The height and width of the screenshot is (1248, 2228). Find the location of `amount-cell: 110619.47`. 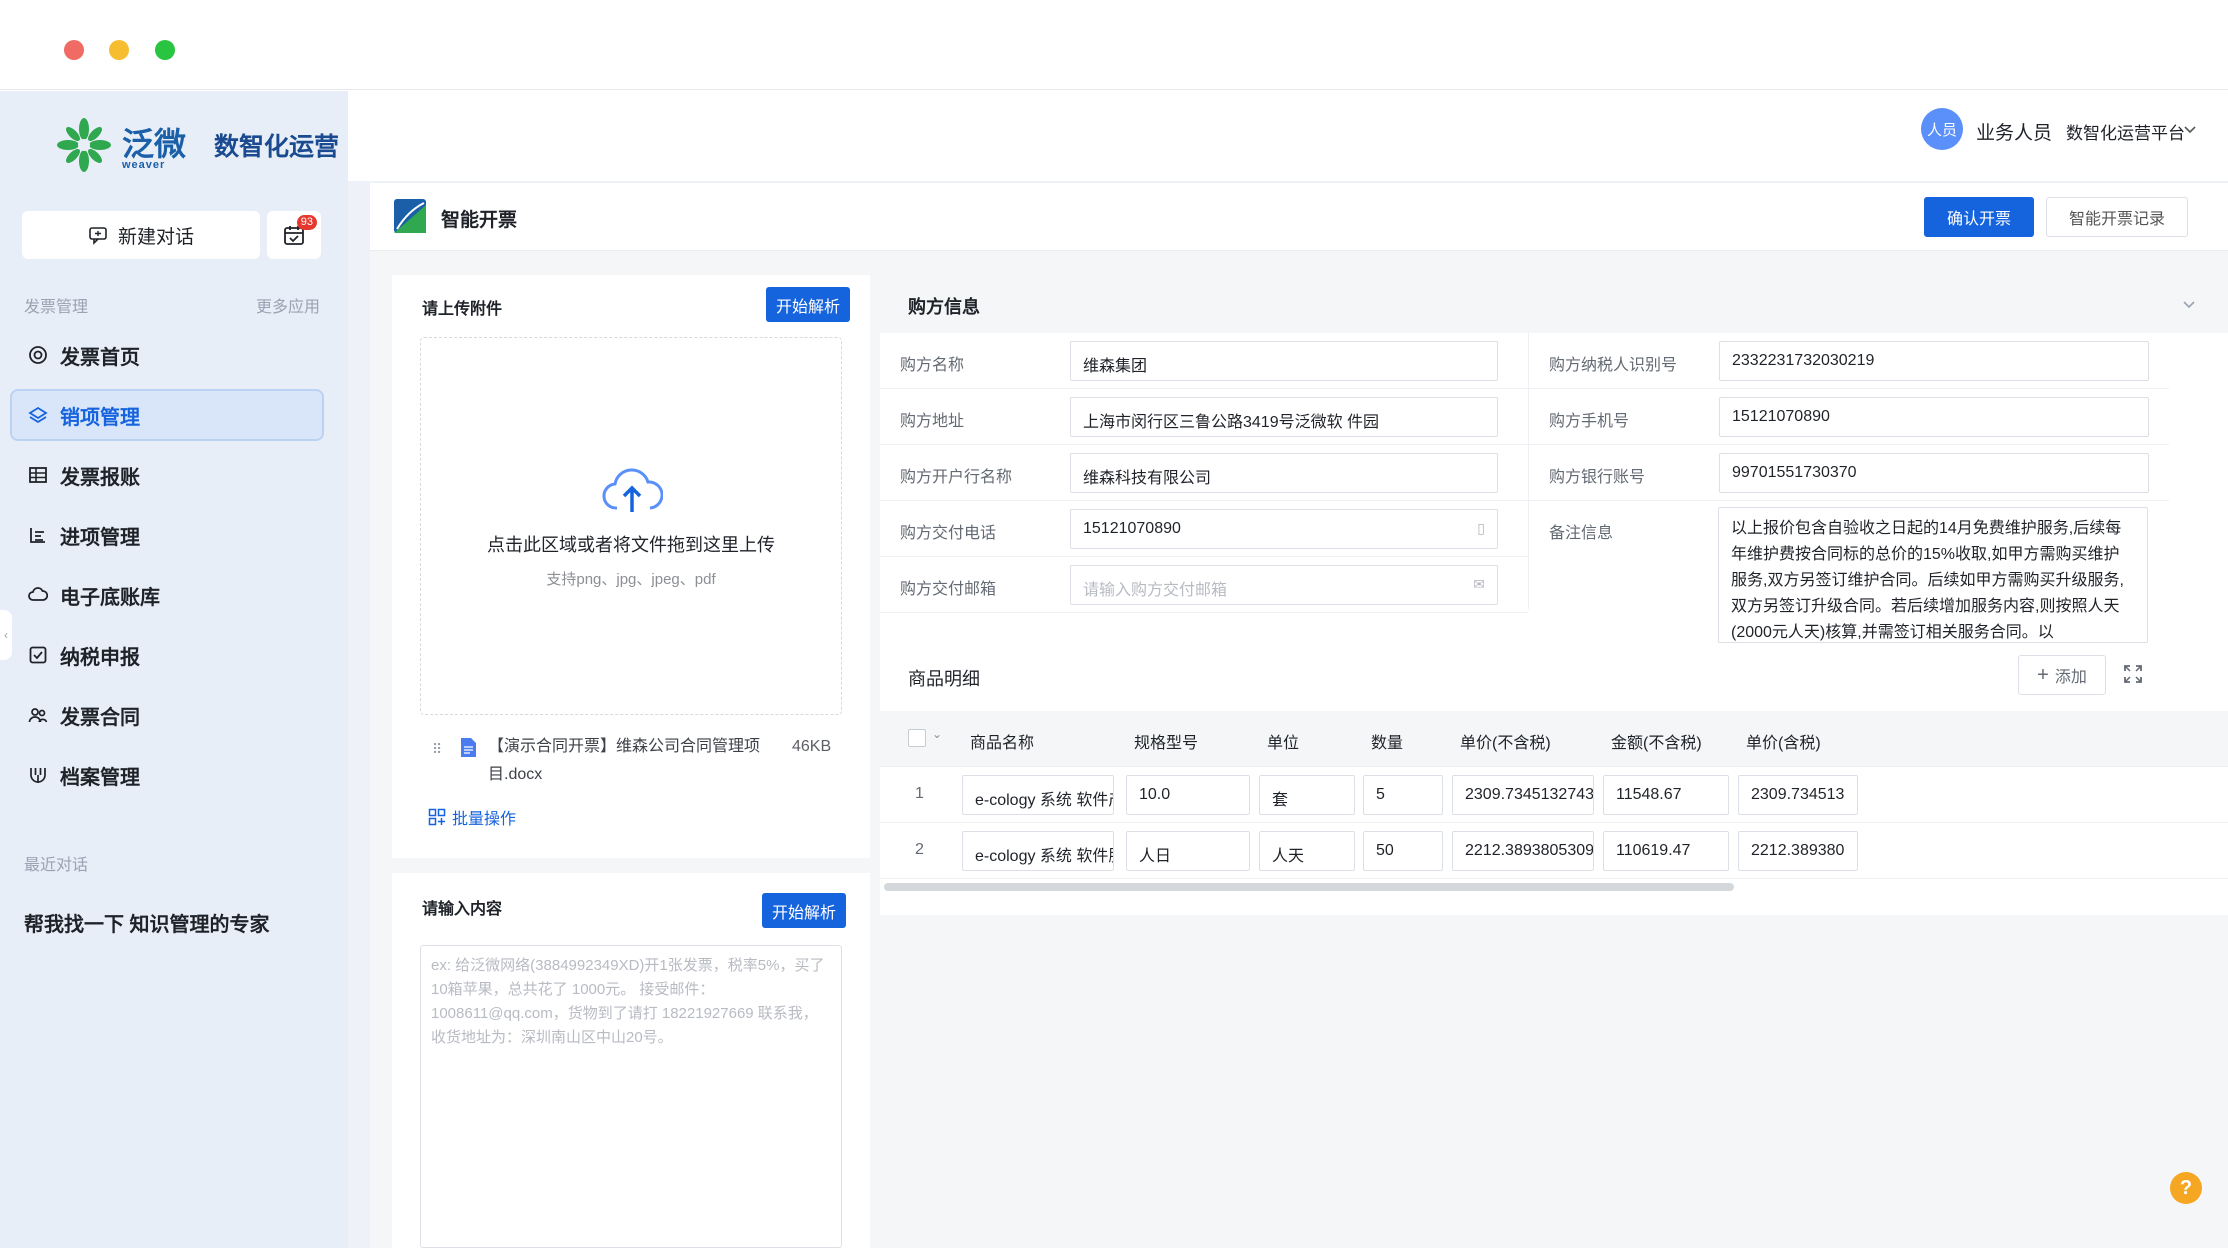

amount-cell: 110619.47 is located at coordinates (1666, 851).